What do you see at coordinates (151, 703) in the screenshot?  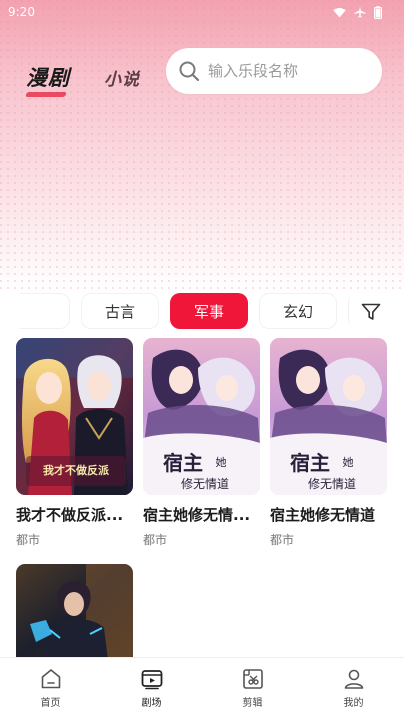 I see `nav-theater-label: 剧场` at bounding box center [151, 703].